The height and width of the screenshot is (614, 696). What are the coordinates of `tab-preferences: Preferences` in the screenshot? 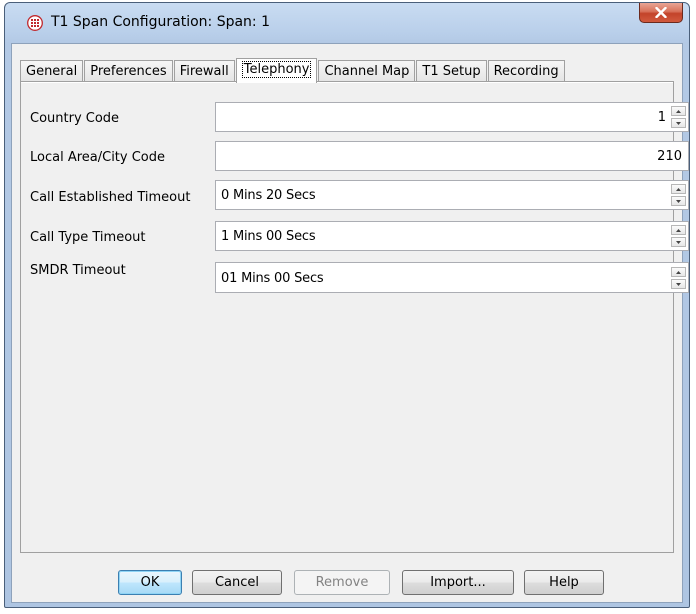 It's located at (128, 71).